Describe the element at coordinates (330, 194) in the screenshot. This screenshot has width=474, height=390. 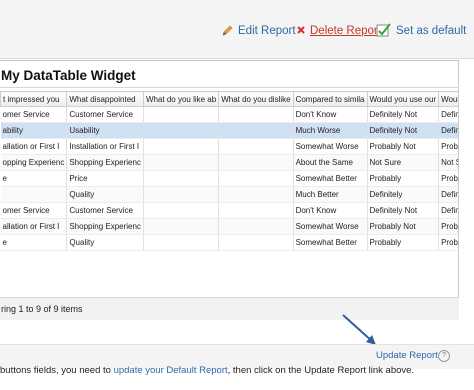
I see `table-cell: Much Better` at that location.